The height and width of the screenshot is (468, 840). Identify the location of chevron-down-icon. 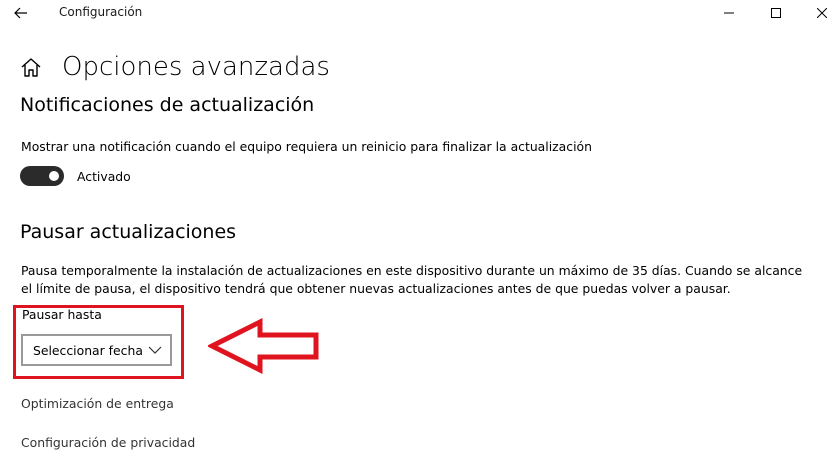
(155, 350).